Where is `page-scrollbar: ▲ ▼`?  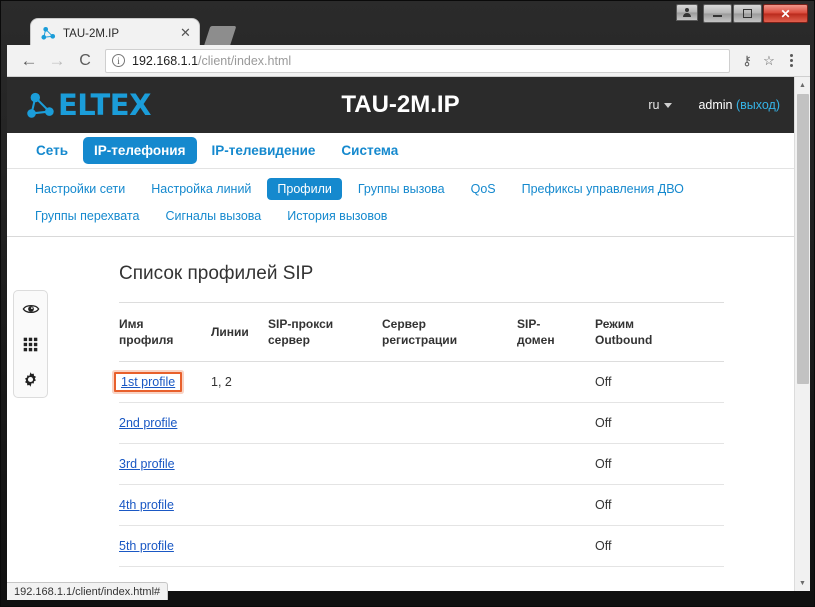 page-scrollbar: ▲ ▼ is located at coordinates (802, 334).